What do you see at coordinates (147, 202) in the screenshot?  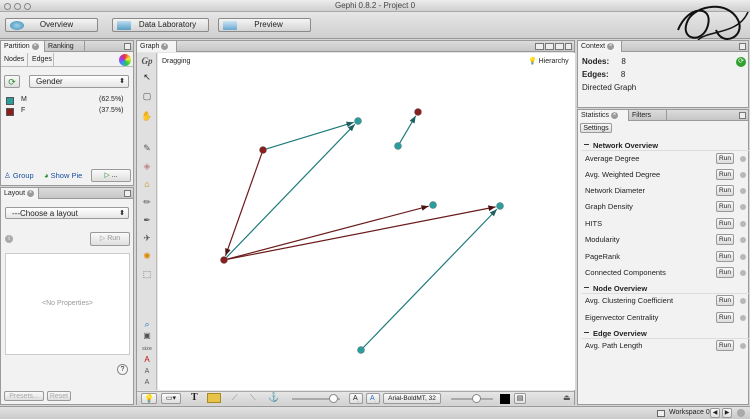 I see `pencil-icon: ✏` at bounding box center [147, 202].